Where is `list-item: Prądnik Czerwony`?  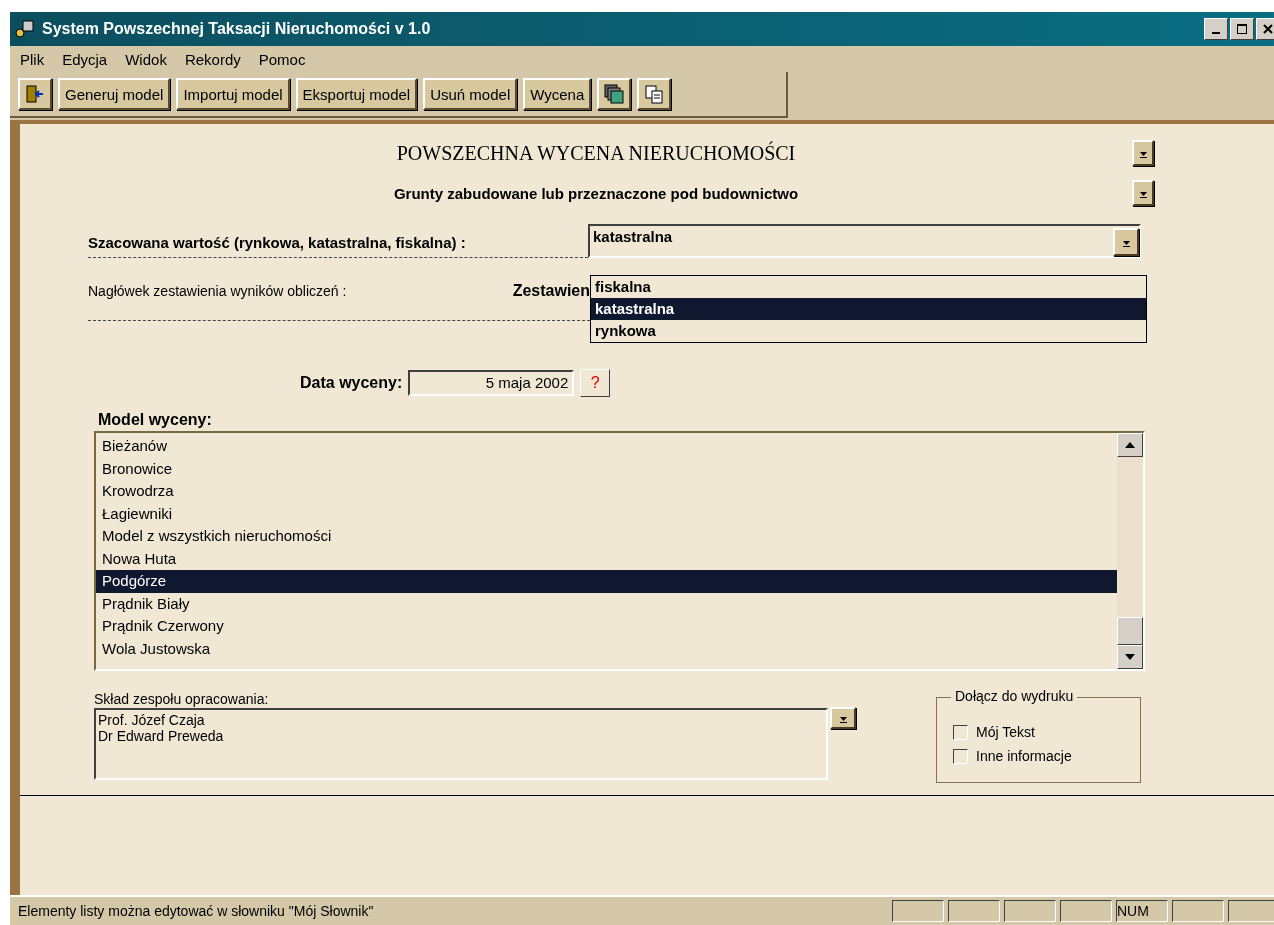
list-item: Prądnik Czerwony is located at coordinates (606, 626).